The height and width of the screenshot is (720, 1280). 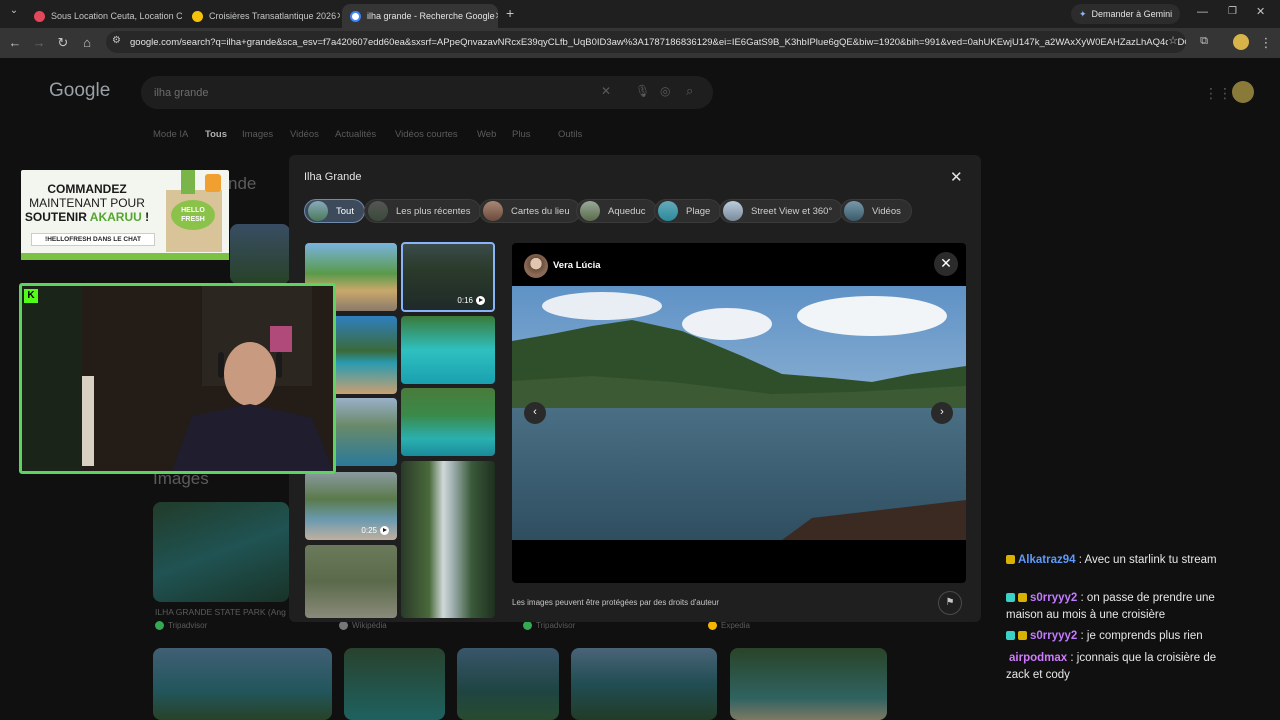 I want to click on tab-tous: Tous, so click(x=216, y=134).